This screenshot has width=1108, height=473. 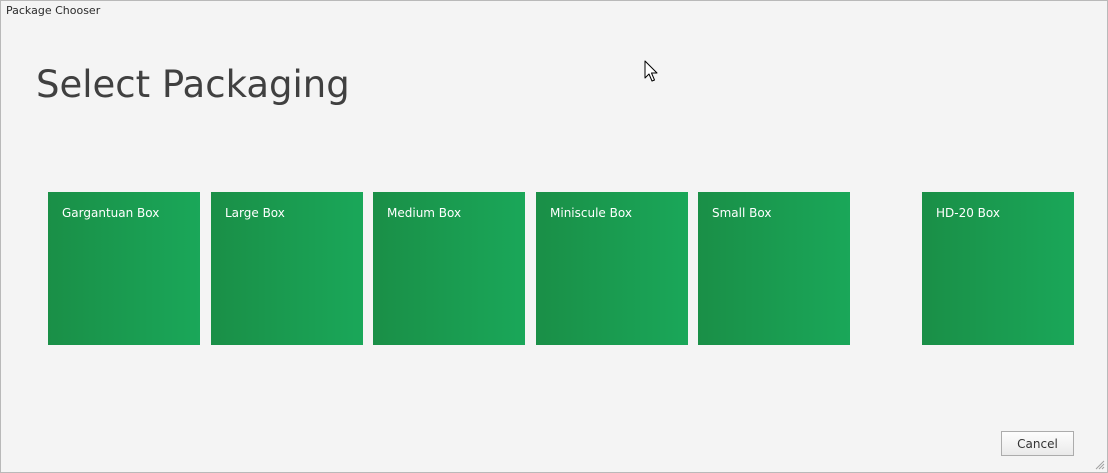 What do you see at coordinates (774, 268) in the screenshot?
I see `package-tile-small-box: Small Box` at bounding box center [774, 268].